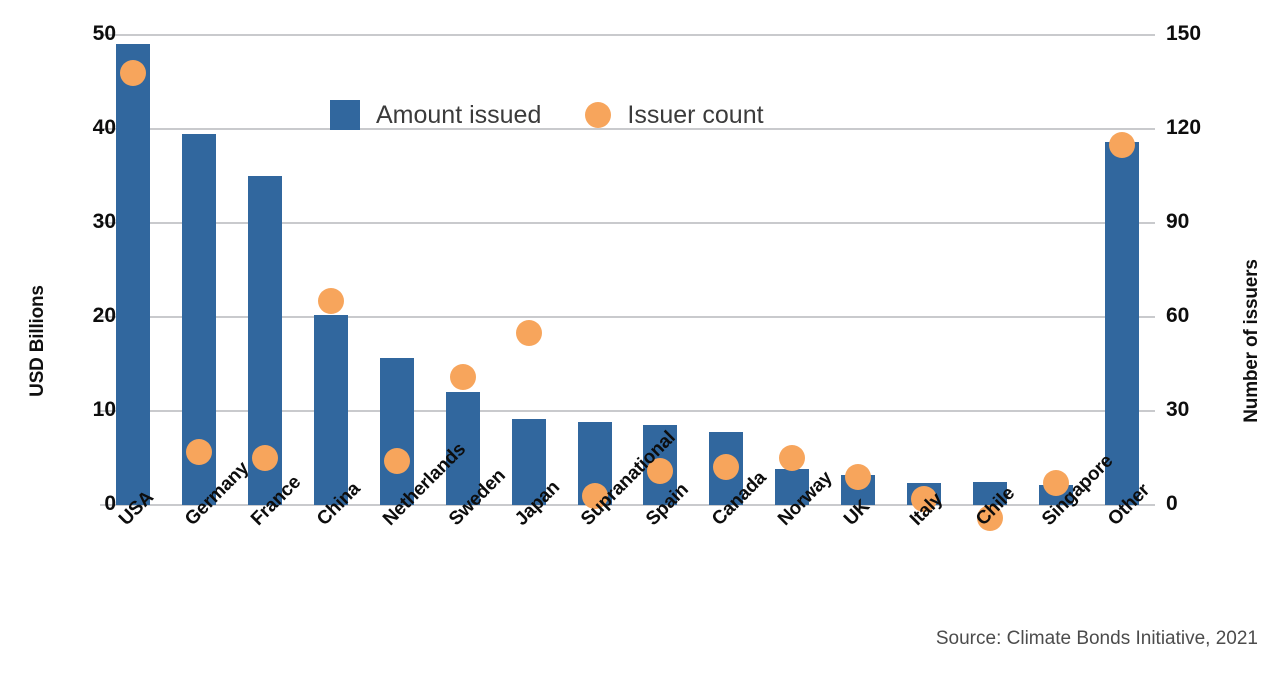 The width and height of the screenshot is (1280, 681). What do you see at coordinates (1178, 409) in the screenshot?
I see `y-tick-right: 30` at bounding box center [1178, 409].